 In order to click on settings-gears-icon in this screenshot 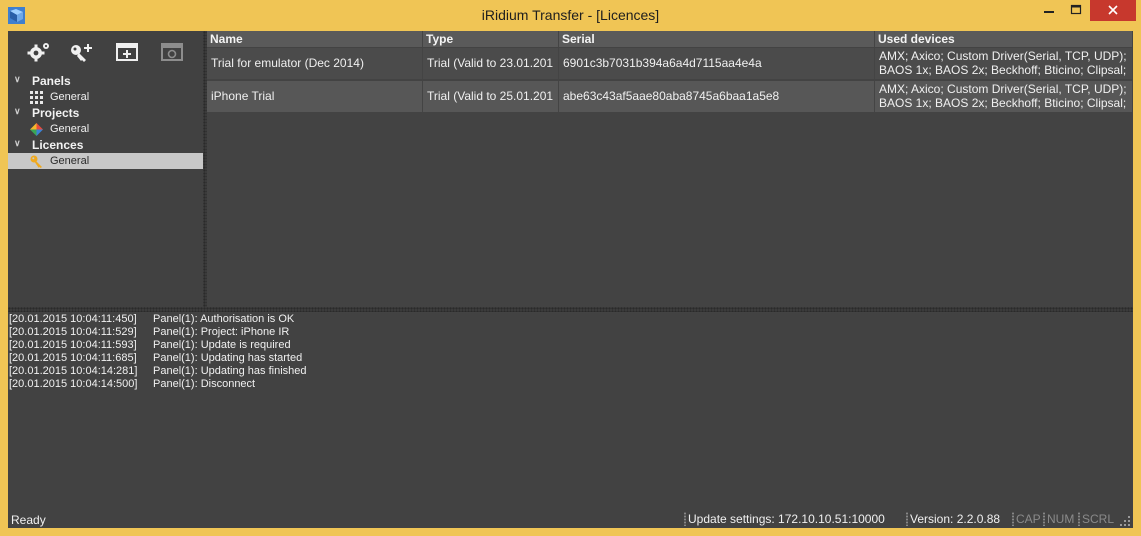, I will do `click(38, 52)`.